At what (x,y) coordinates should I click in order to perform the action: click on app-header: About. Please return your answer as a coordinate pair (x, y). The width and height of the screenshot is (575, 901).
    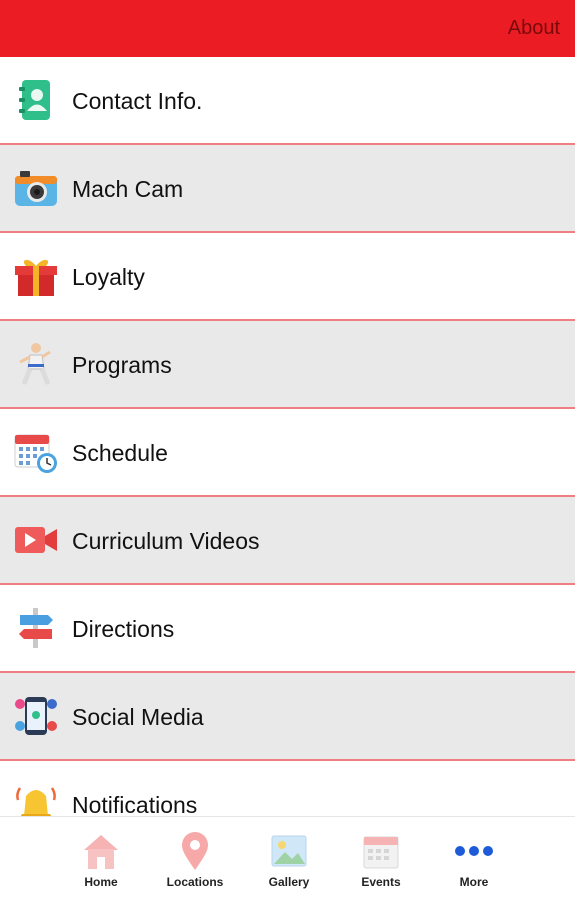
    Looking at the image, I should click on (287, 28).